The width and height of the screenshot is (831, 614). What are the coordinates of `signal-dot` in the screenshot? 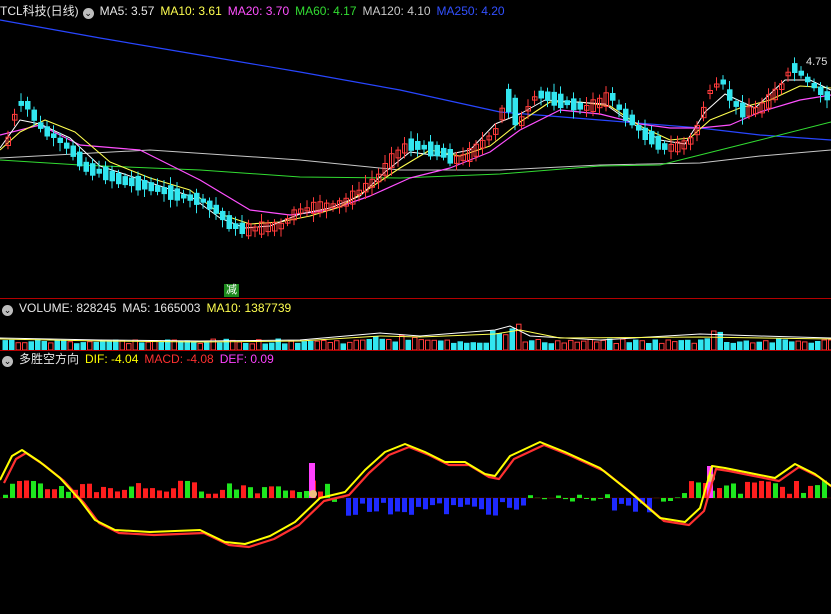 It's located at (313, 494).